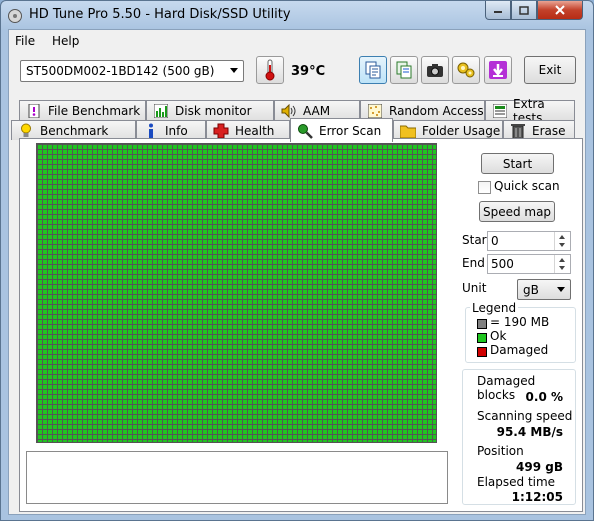 The image size is (594, 521). What do you see at coordinates (350, 130) in the screenshot?
I see `tab-error-scan-label: Error Scan` at bounding box center [350, 130].